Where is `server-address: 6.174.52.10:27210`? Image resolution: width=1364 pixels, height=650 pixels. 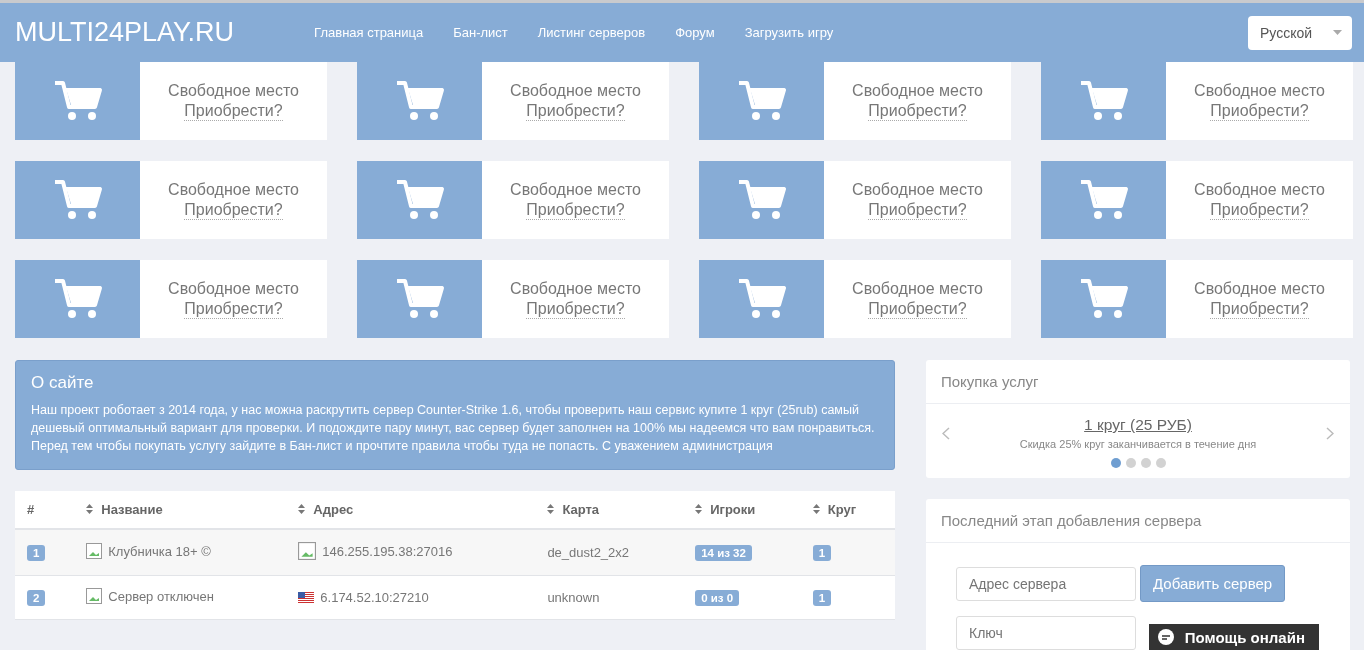 server-address: 6.174.52.10:27210 is located at coordinates (374, 597).